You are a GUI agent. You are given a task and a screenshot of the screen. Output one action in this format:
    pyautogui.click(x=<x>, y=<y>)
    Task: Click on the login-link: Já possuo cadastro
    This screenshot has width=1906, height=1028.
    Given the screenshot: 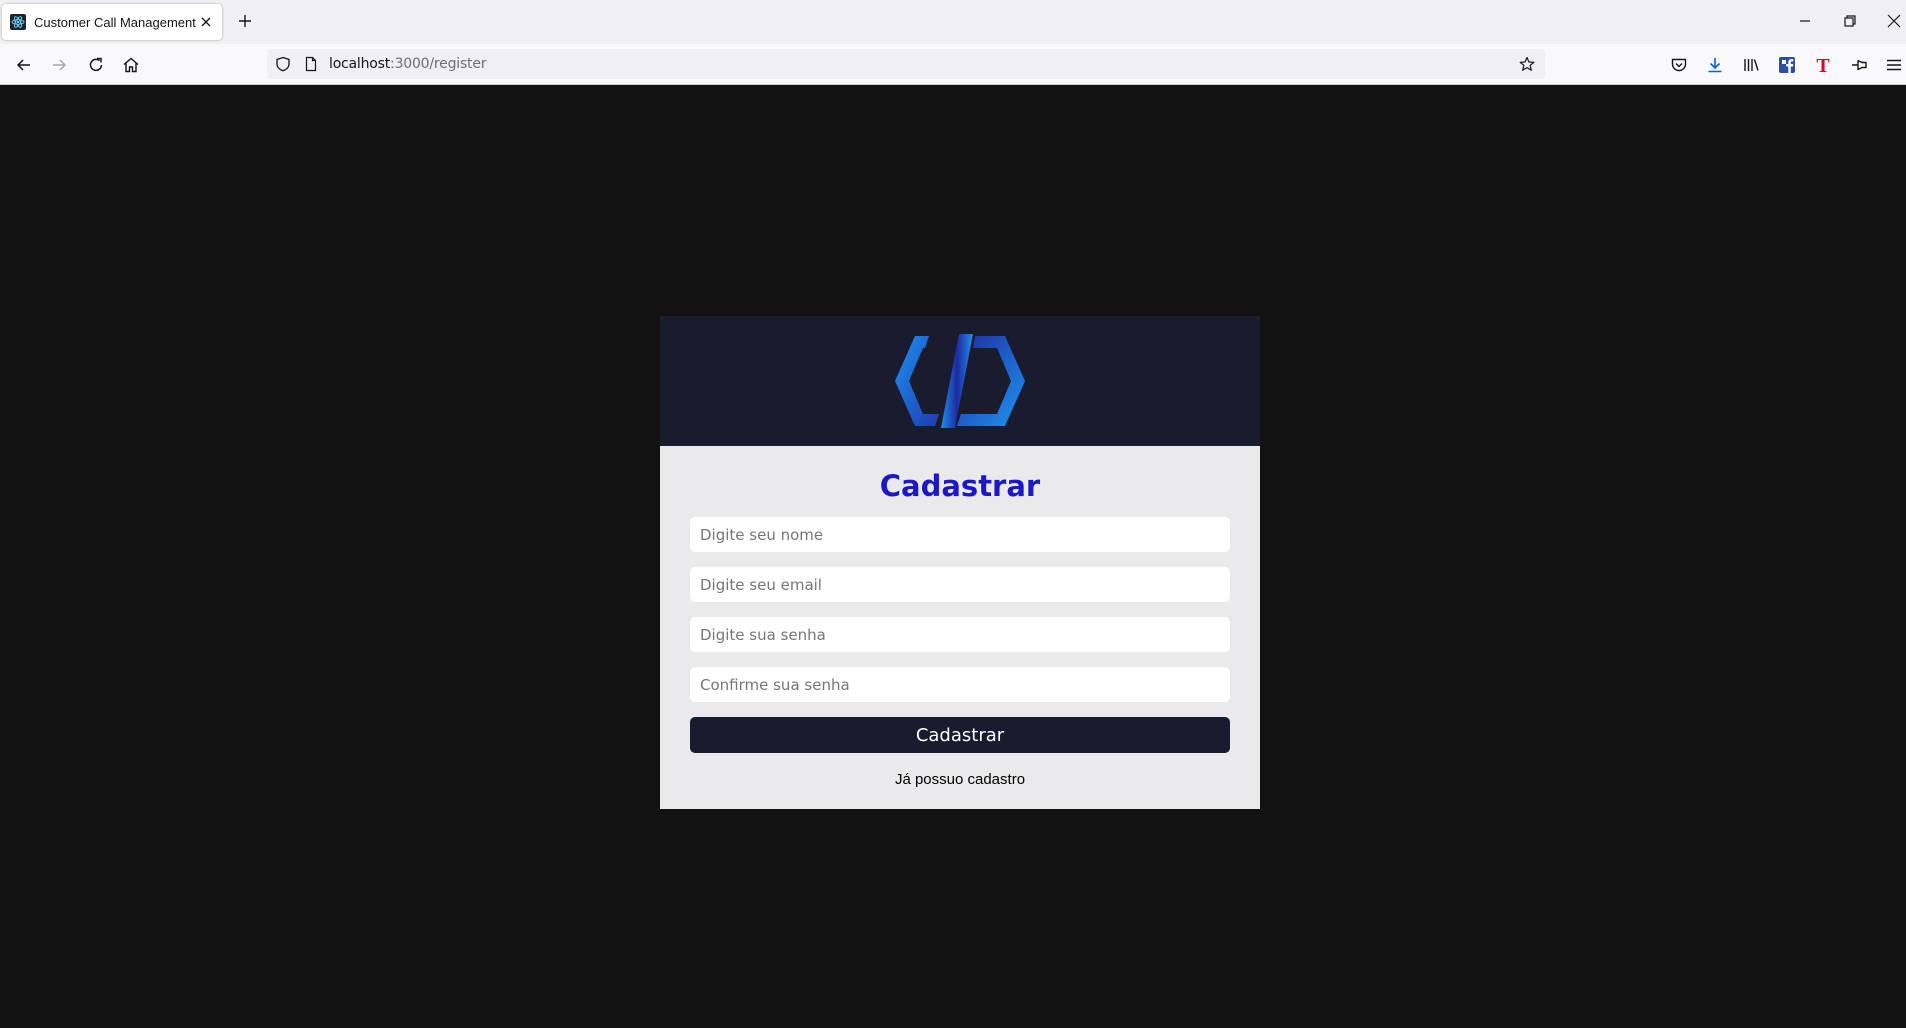 What is the action you would take?
    pyautogui.click(x=960, y=779)
    